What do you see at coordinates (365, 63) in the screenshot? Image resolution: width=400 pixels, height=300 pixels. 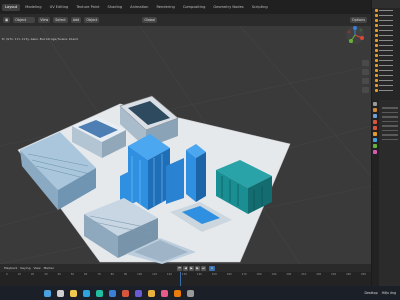 I see `zoom-tool-icon` at bounding box center [365, 63].